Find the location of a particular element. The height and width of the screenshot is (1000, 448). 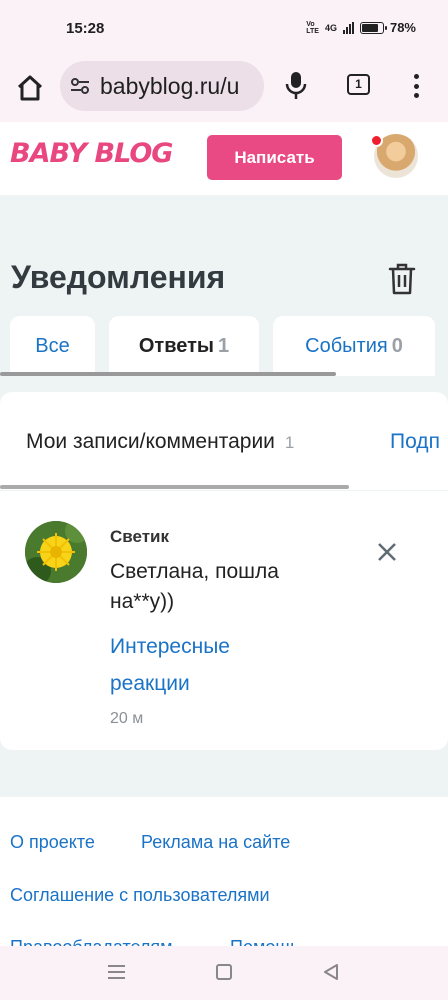

subtabs: Мои записи/комментарии 1 Подп is located at coordinates (224, 441).